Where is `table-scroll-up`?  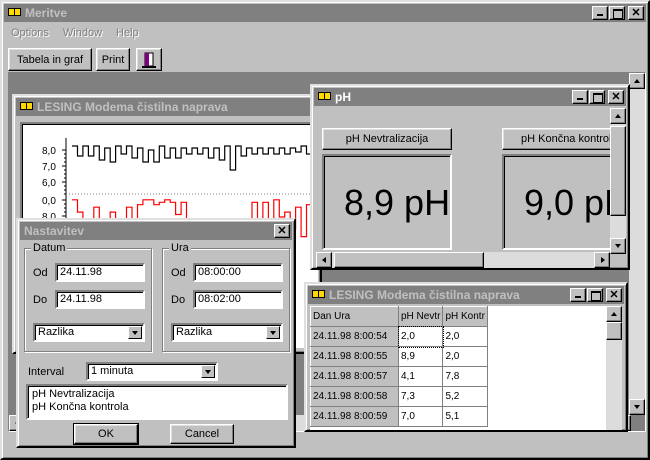
table-scroll-up is located at coordinates (614, 314).